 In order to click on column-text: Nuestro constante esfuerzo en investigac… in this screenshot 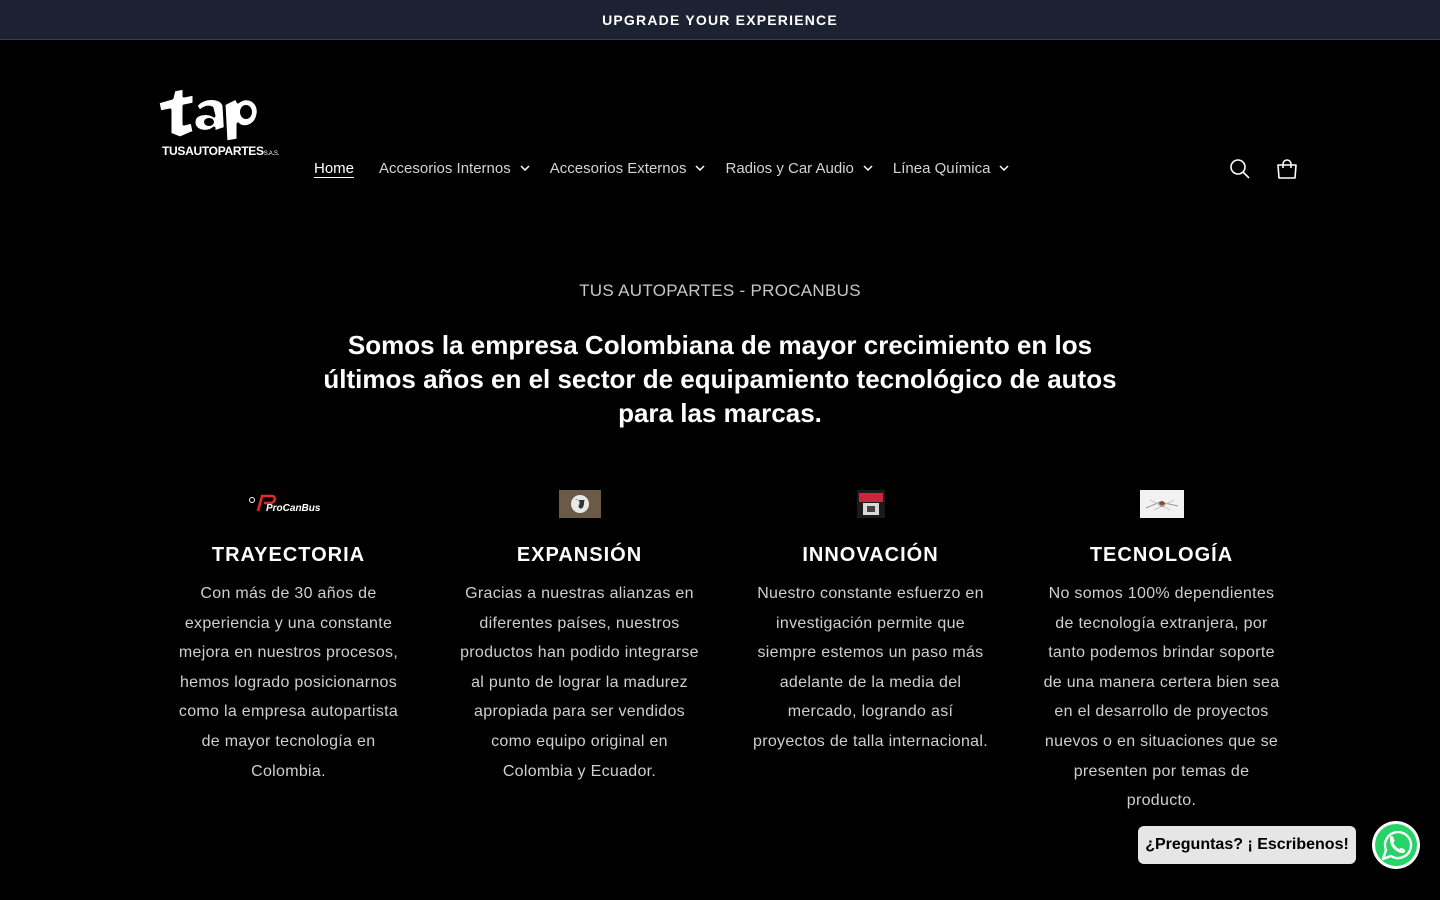, I will do `click(870, 667)`.